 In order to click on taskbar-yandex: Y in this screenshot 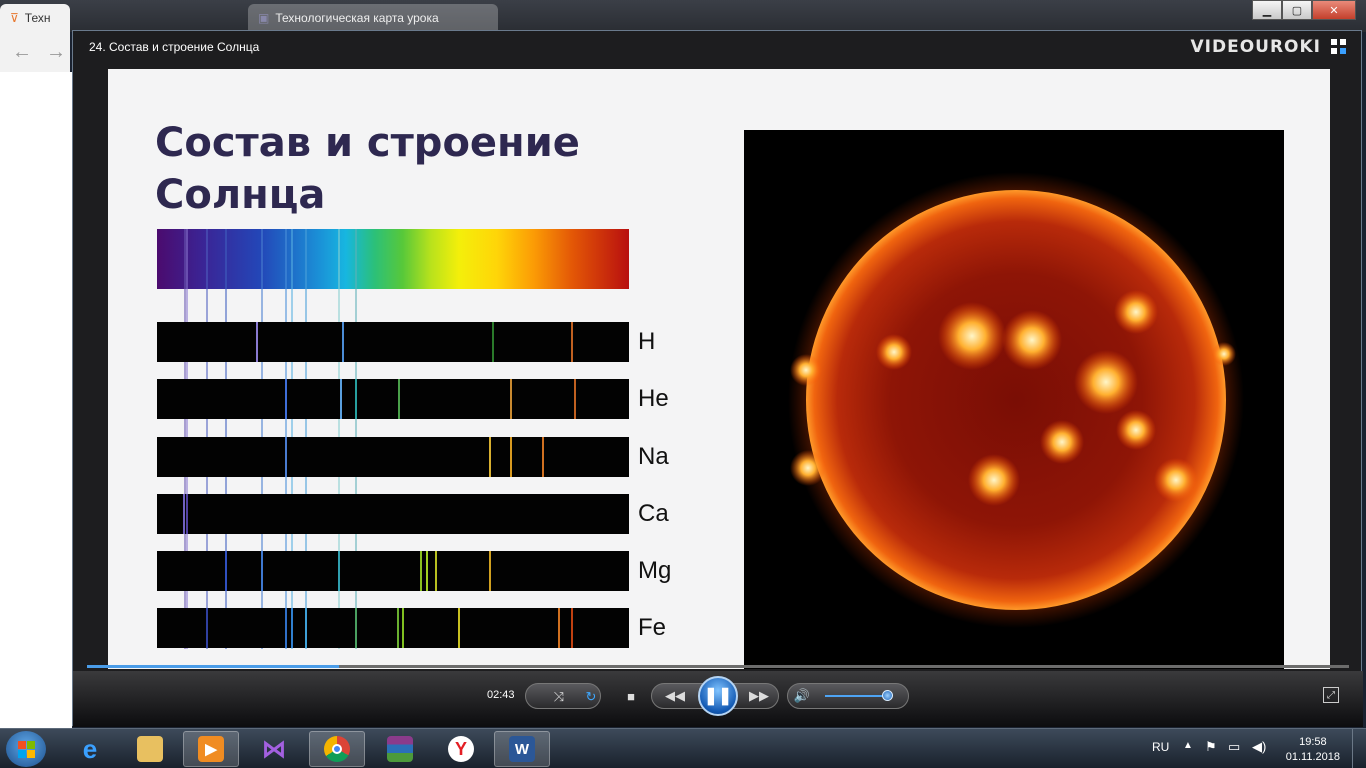, I will do `click(461, 749)`.